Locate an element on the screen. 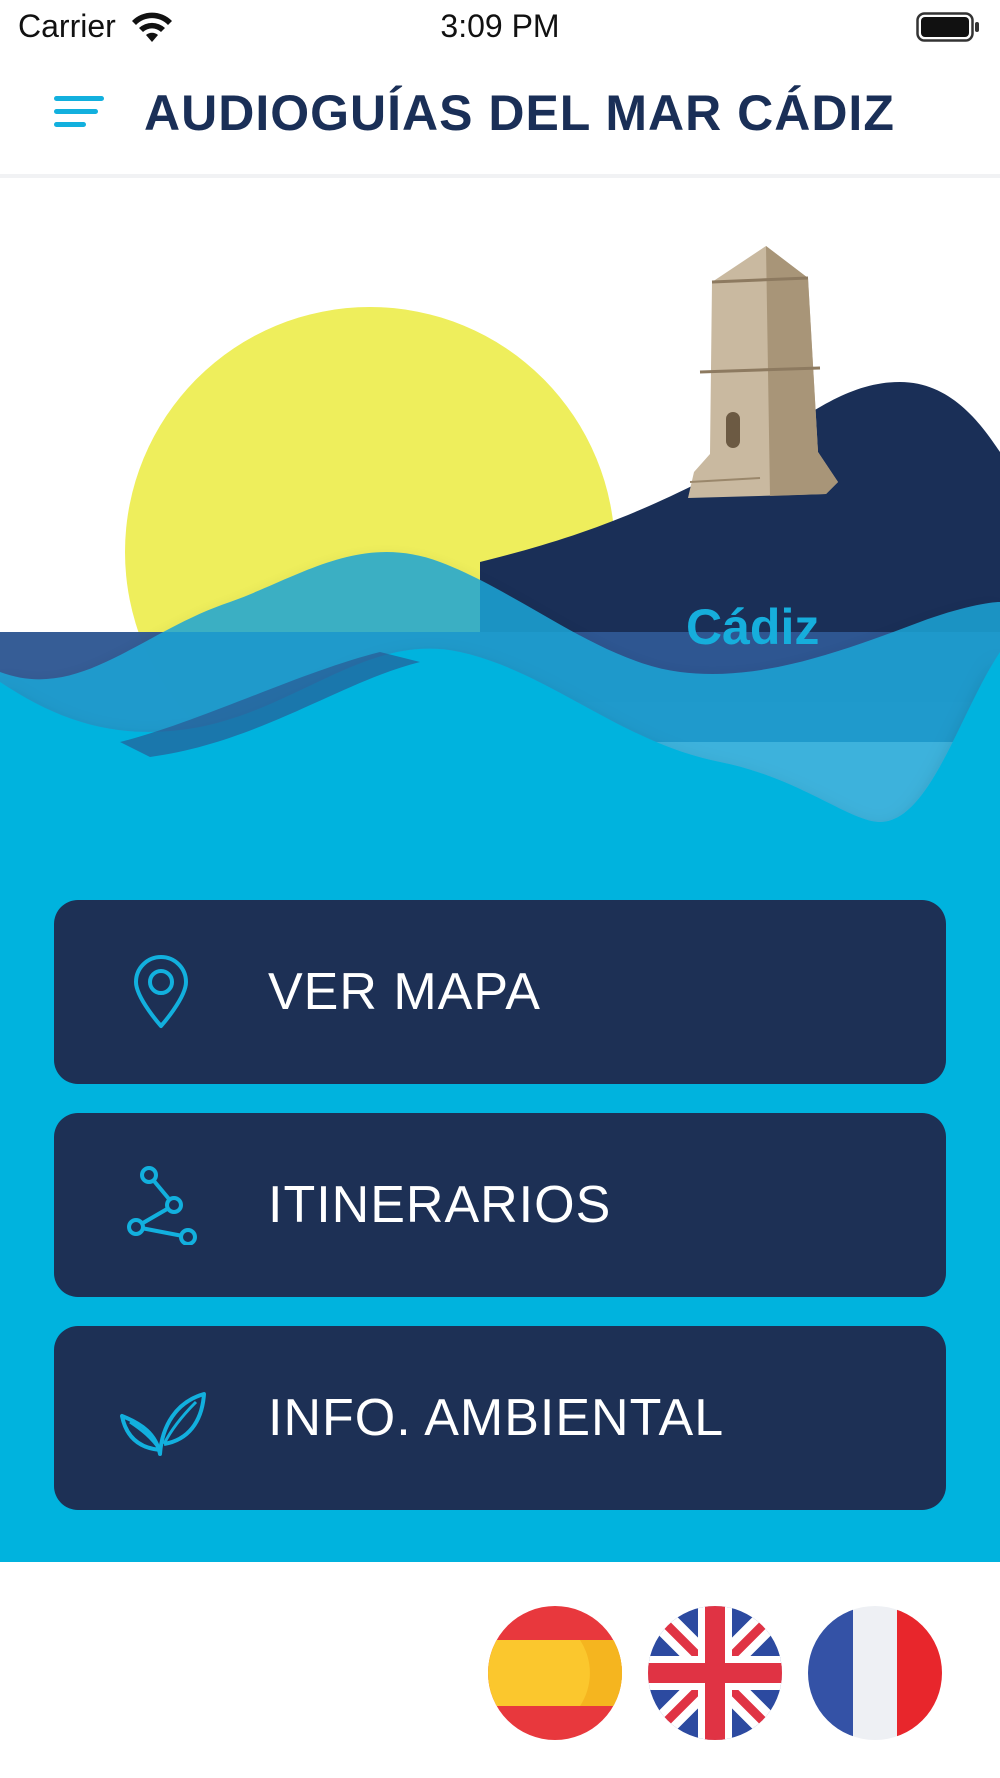 The image size is (1000, 1778). language-fr-button is located at coordinates (875, 1673).